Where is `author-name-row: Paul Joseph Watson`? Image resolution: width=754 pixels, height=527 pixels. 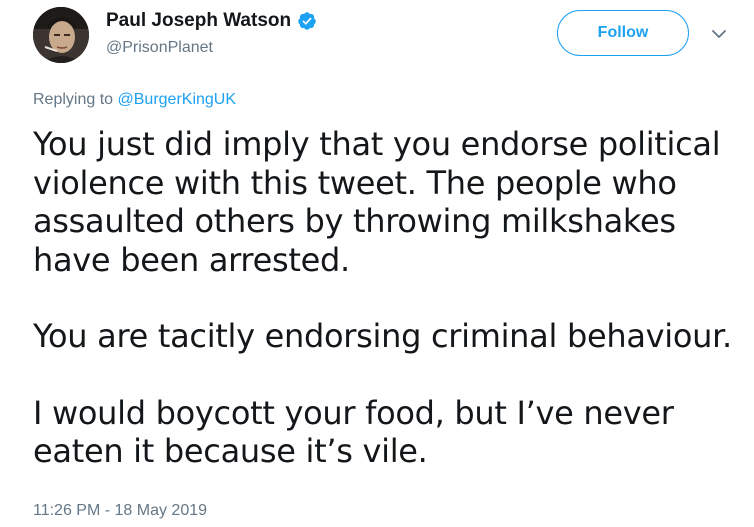
author-name-row: Paul Joseph Watson is located at coordinates (211, 21).